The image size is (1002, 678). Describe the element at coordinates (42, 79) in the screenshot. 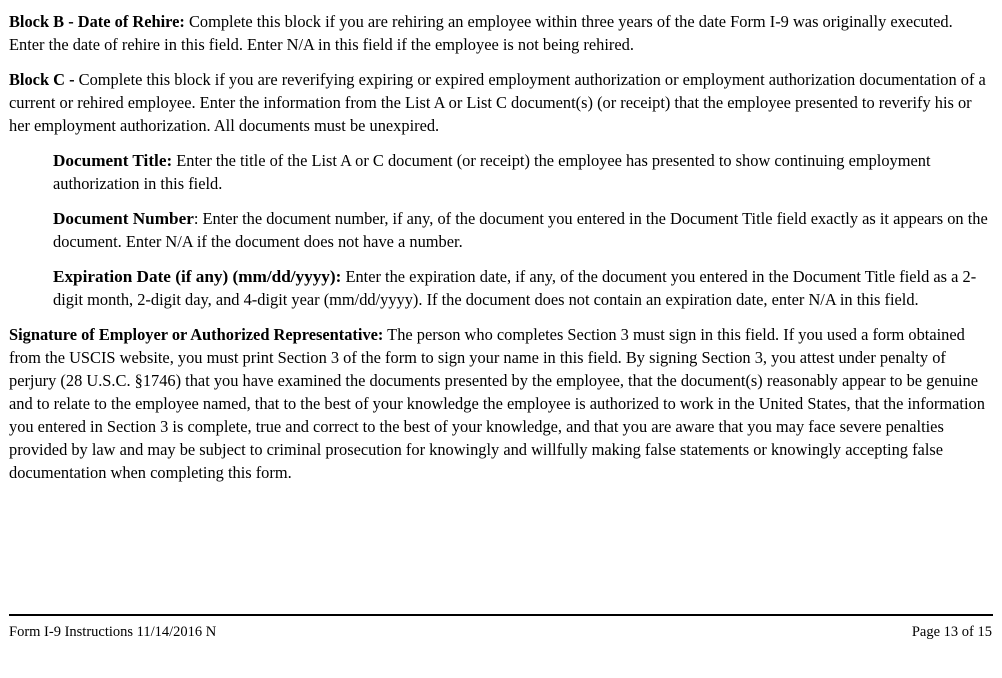

I see `block-c-heading: Block C -` at that location.